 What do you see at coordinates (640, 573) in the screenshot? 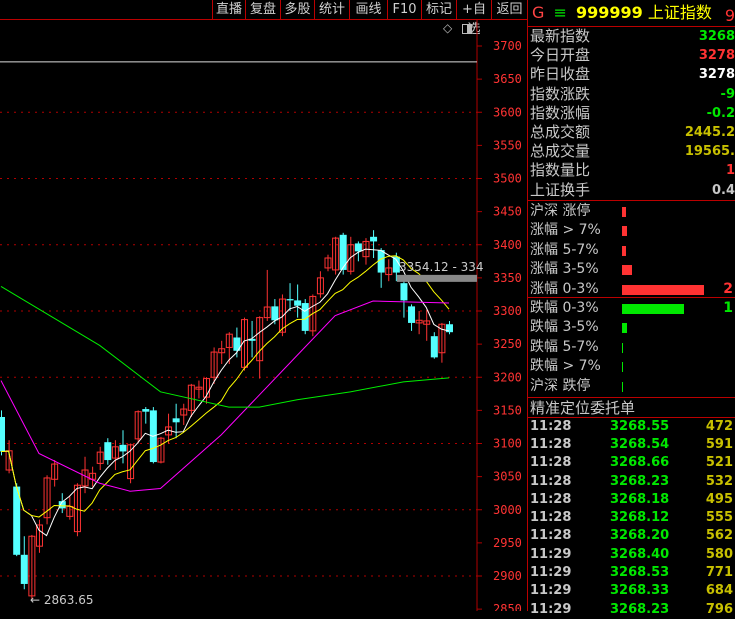
I see `tick-price: 3268.53` at bounding box center [640, 573].